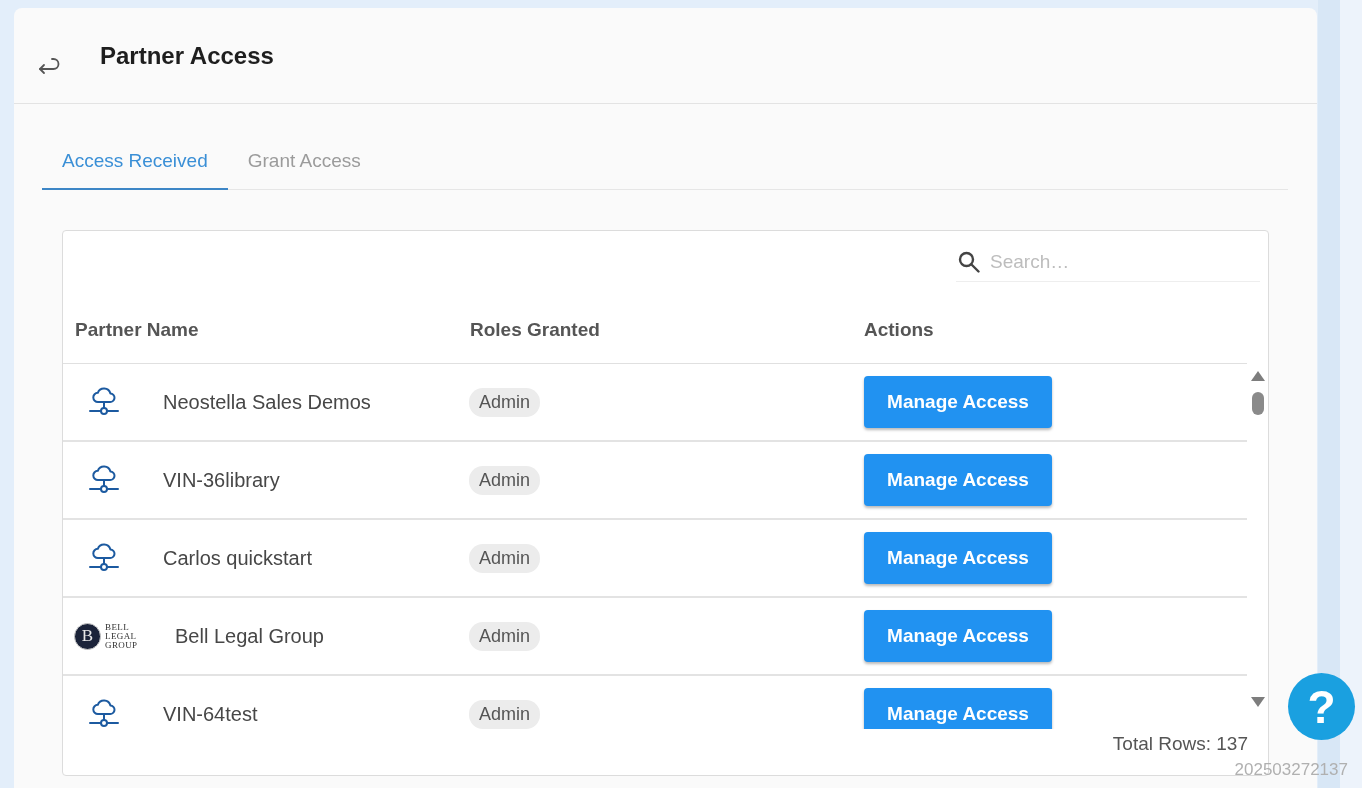 The width and height of the screenshot is (1362, 788). I want to click on logo-initial: B, so click(87, 636).